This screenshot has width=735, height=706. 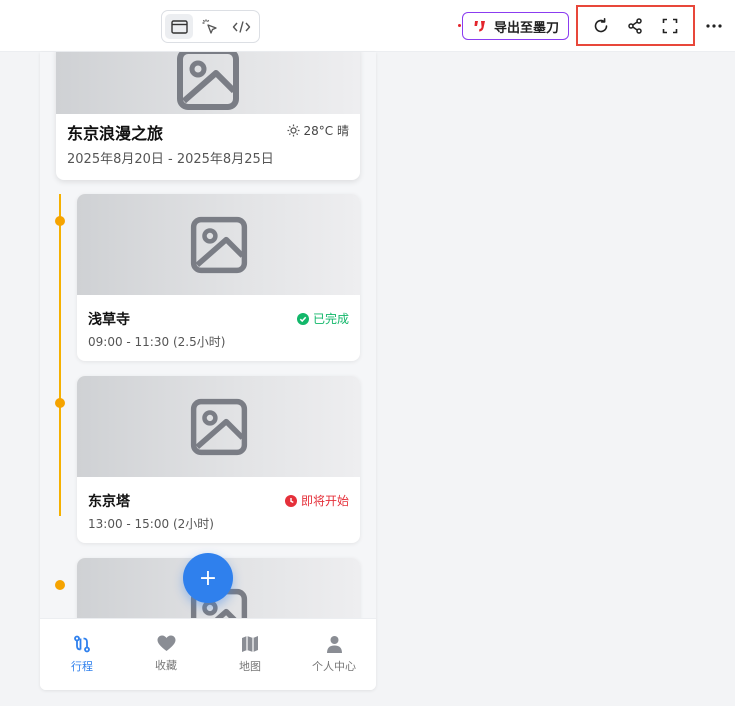 I want to click on select-mode-button, so click(x=210, y=26).